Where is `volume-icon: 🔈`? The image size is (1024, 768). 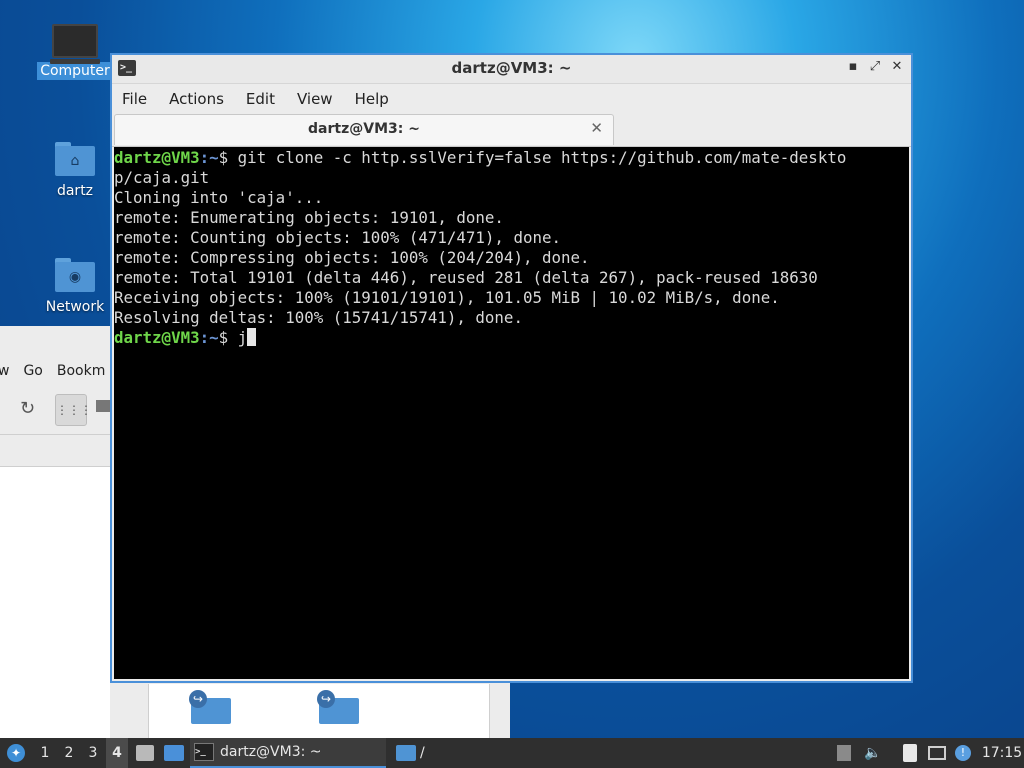 volume-icon: 🔈 is located at coordinates (873, 753).